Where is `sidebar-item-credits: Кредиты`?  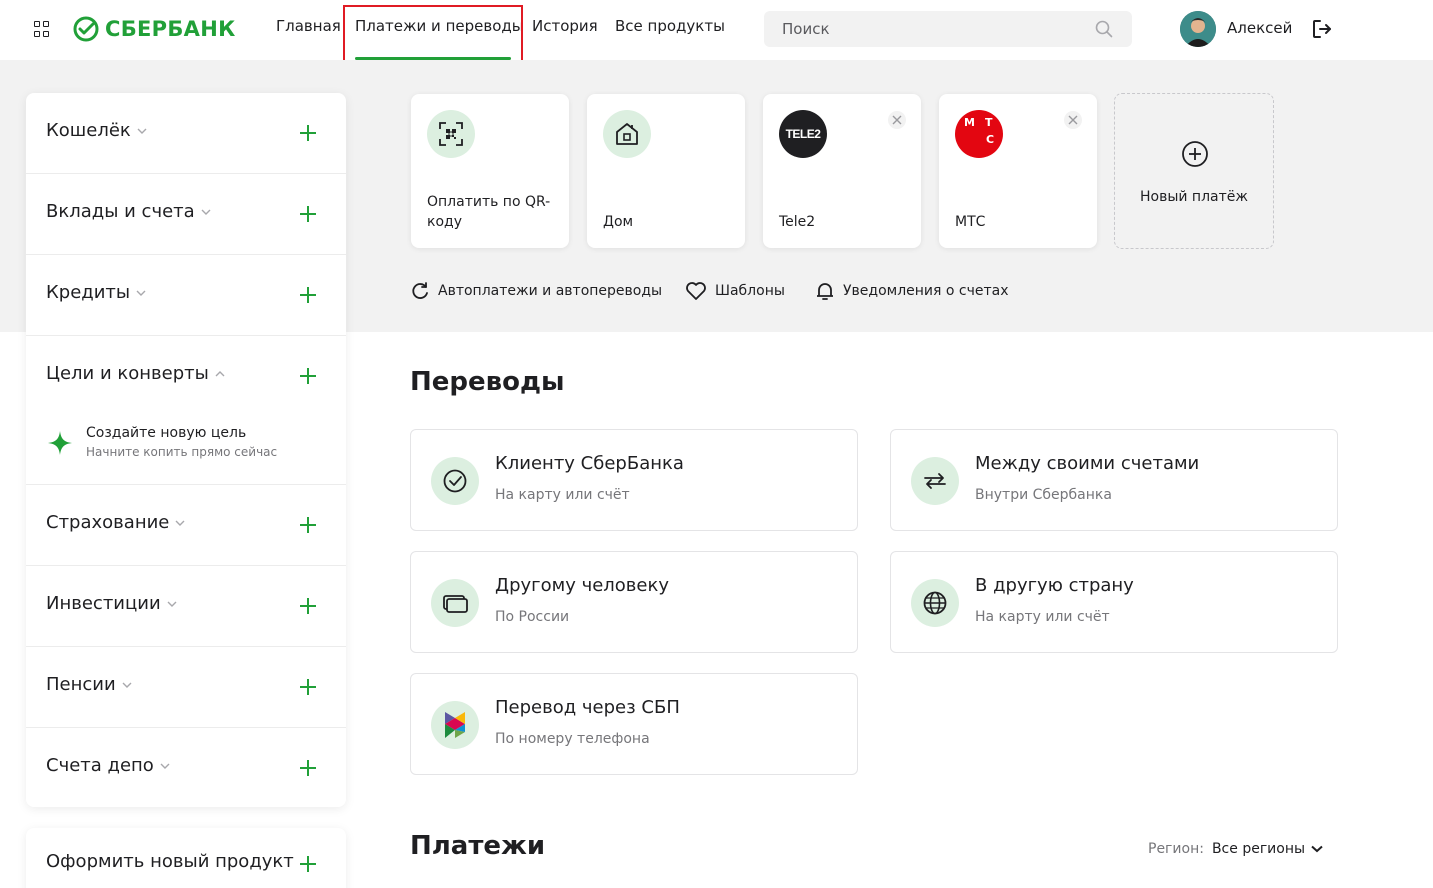
sidebar-item-credits: Кредиты is located at coordinates (186, 295).